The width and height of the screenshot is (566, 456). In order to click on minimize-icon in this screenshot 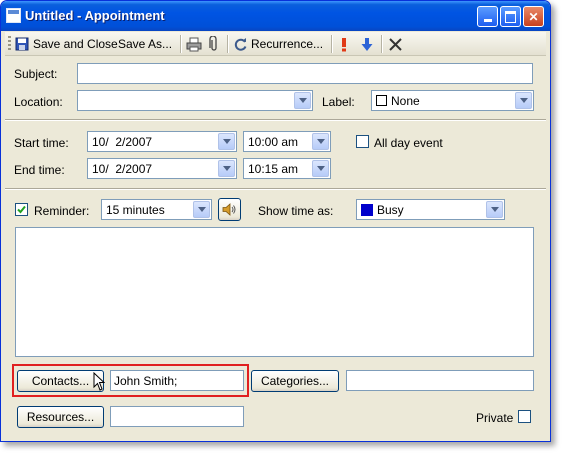, I will do `click(487, 20)`.